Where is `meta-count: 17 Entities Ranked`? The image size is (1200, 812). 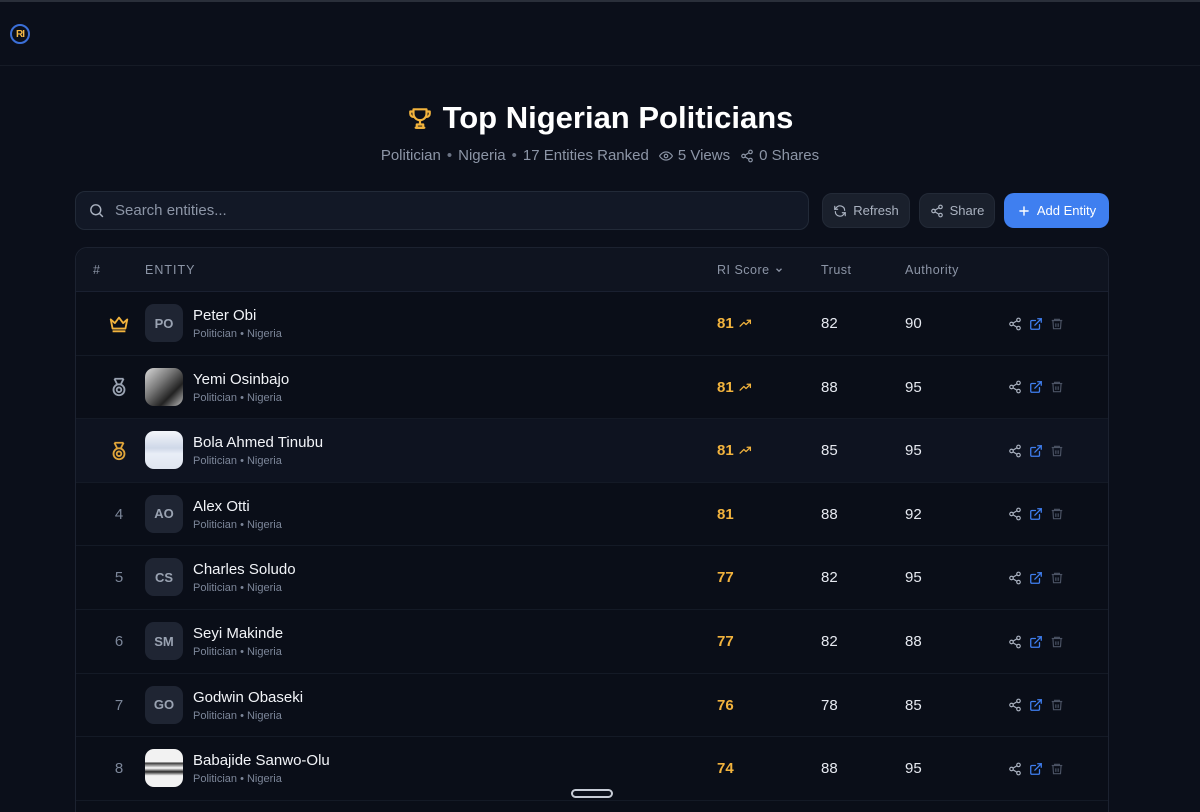 meta-count: 17 Entities Ranked is located at coordinates (585, 155).